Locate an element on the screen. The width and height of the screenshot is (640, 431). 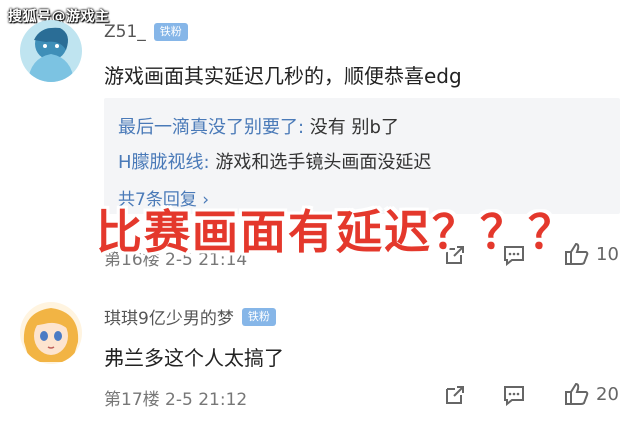
reply-text: 没有 别b了 is located at coordinates (351, 127).